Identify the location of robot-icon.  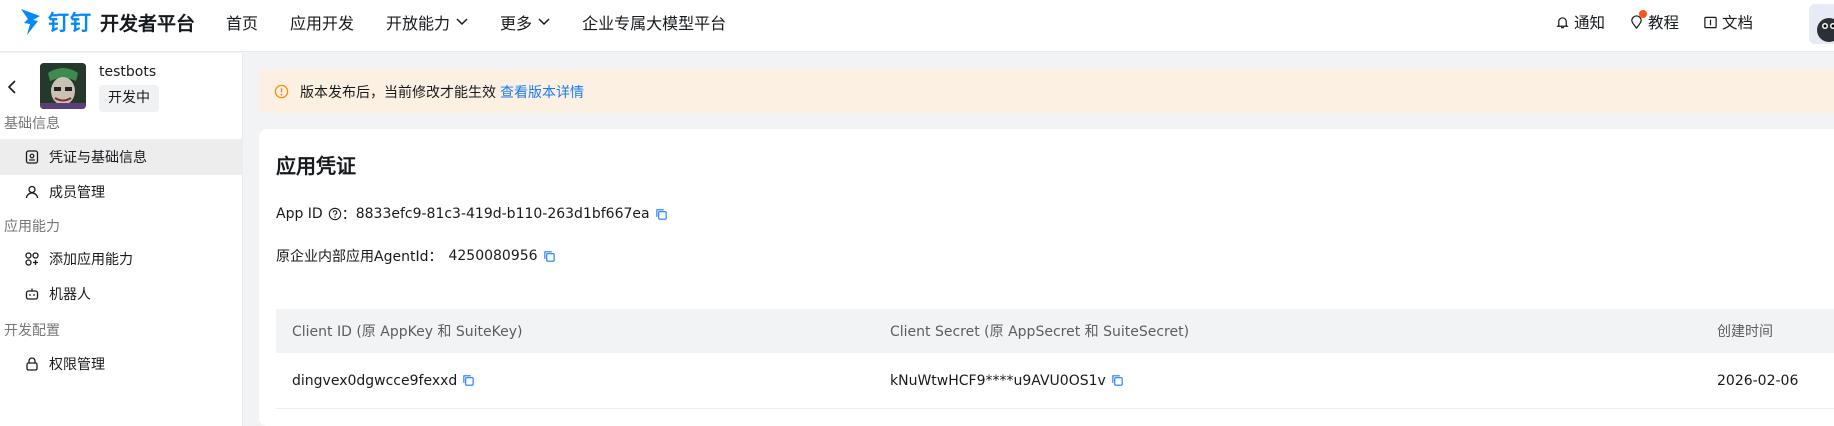
(32, 294).